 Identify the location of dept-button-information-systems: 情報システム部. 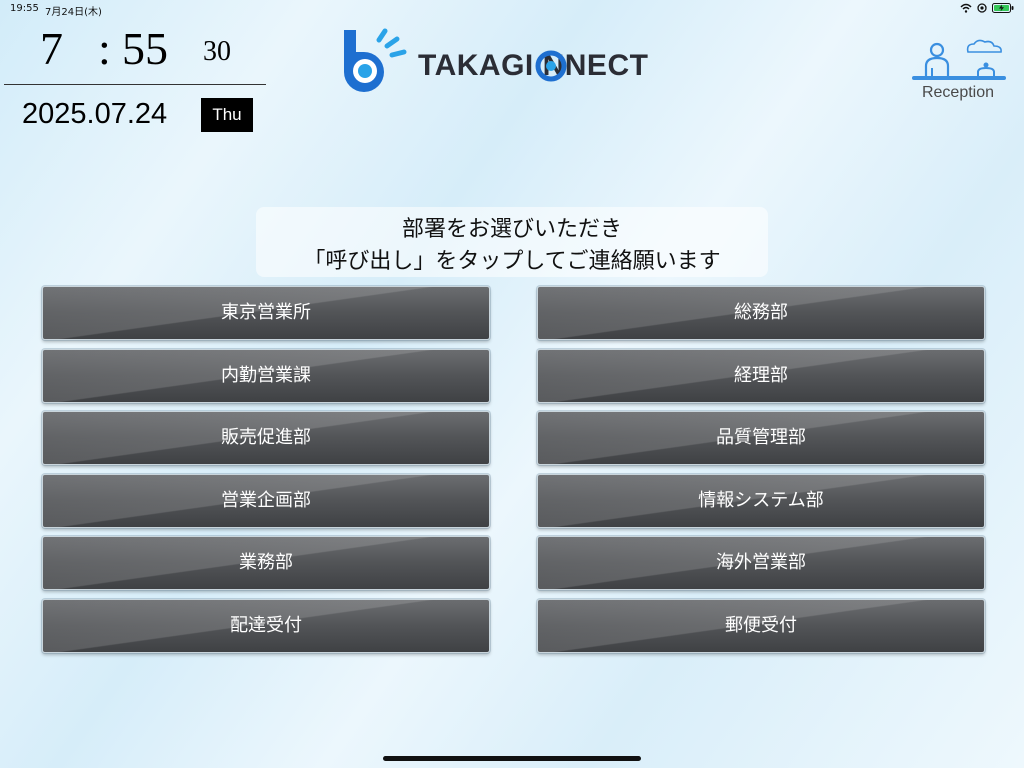
(761, 501).